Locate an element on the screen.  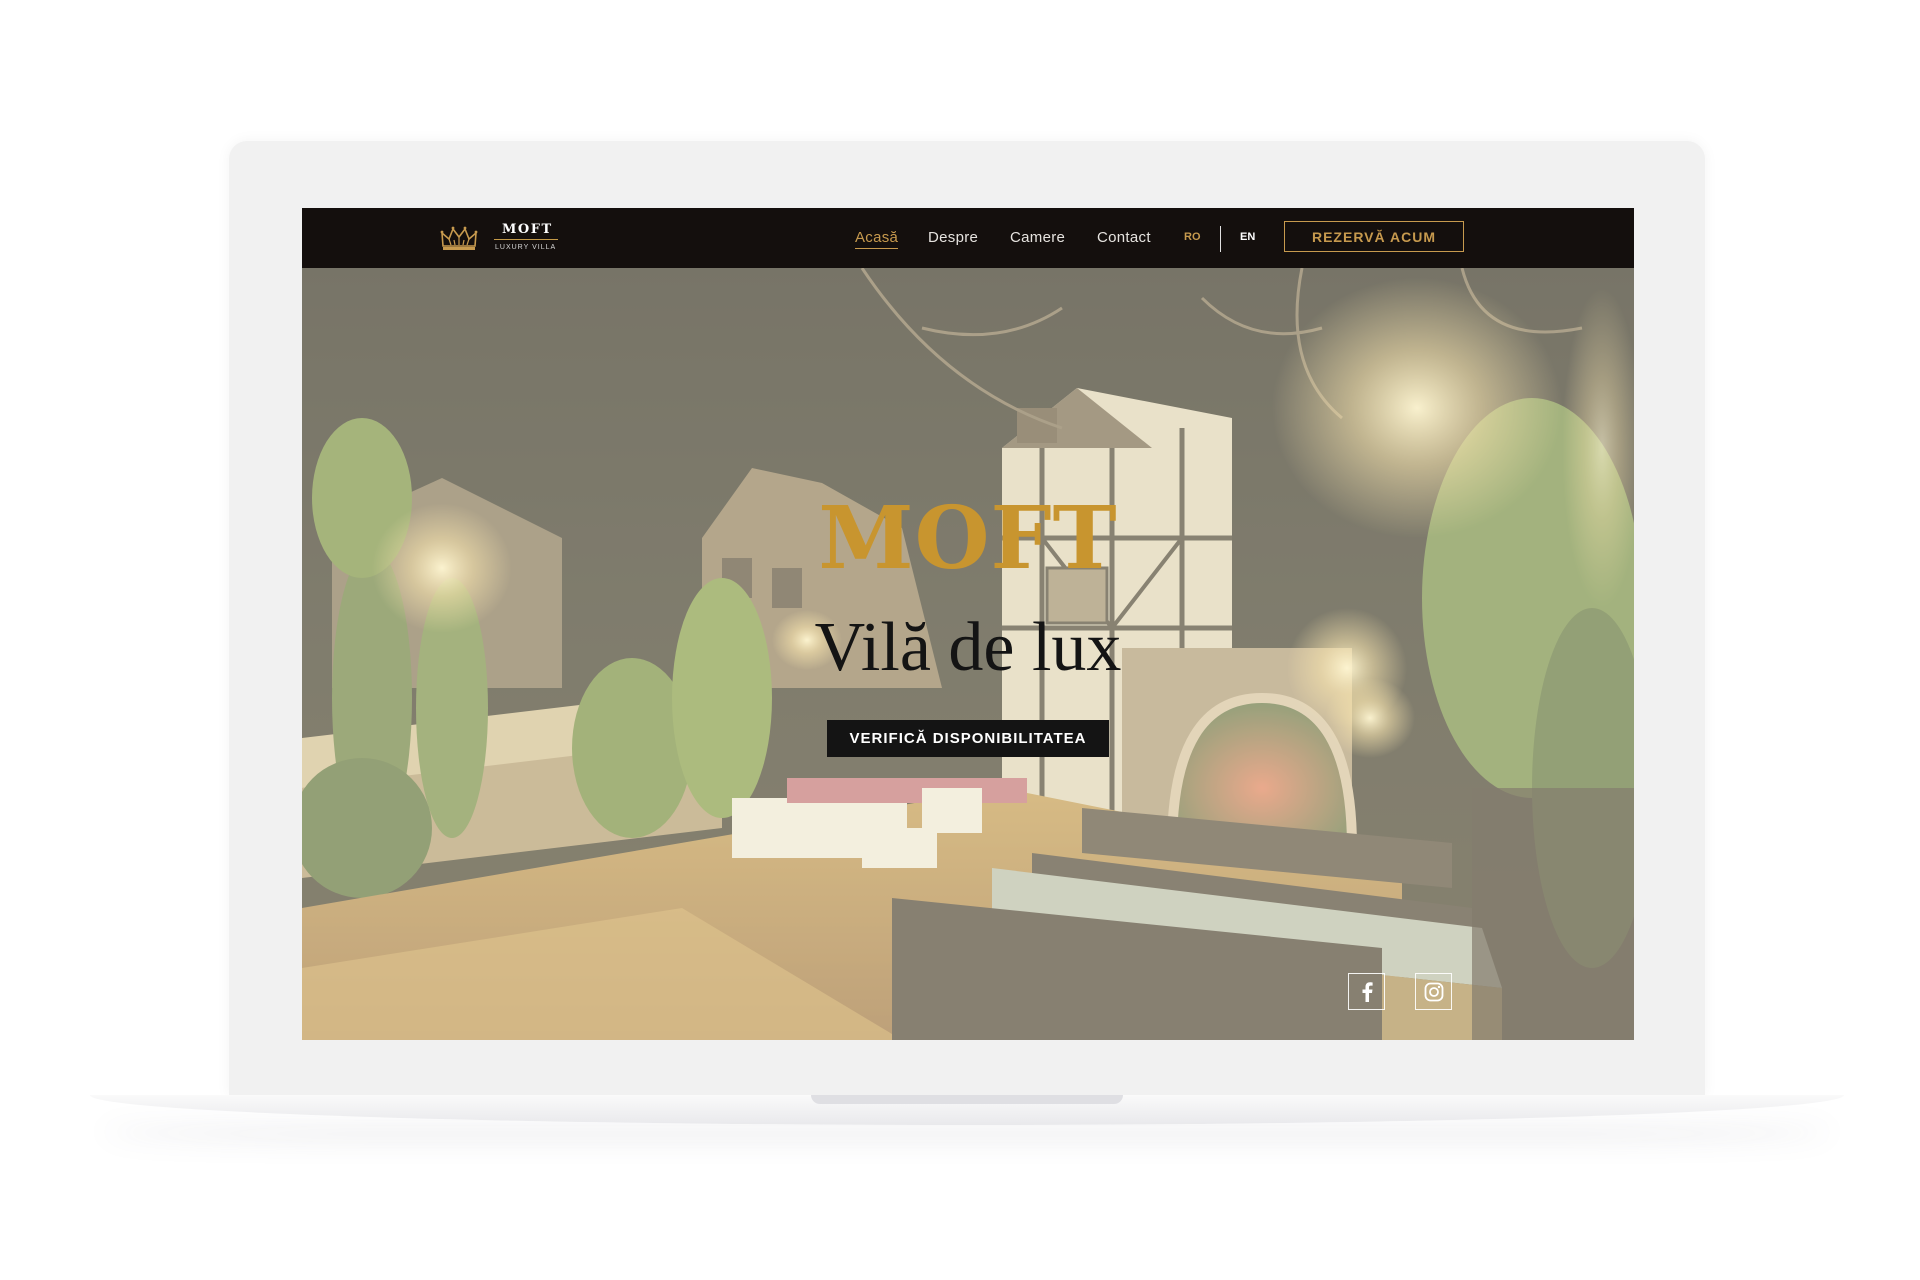
laptop-mockup-notch is located at coordinates (967, 1099).